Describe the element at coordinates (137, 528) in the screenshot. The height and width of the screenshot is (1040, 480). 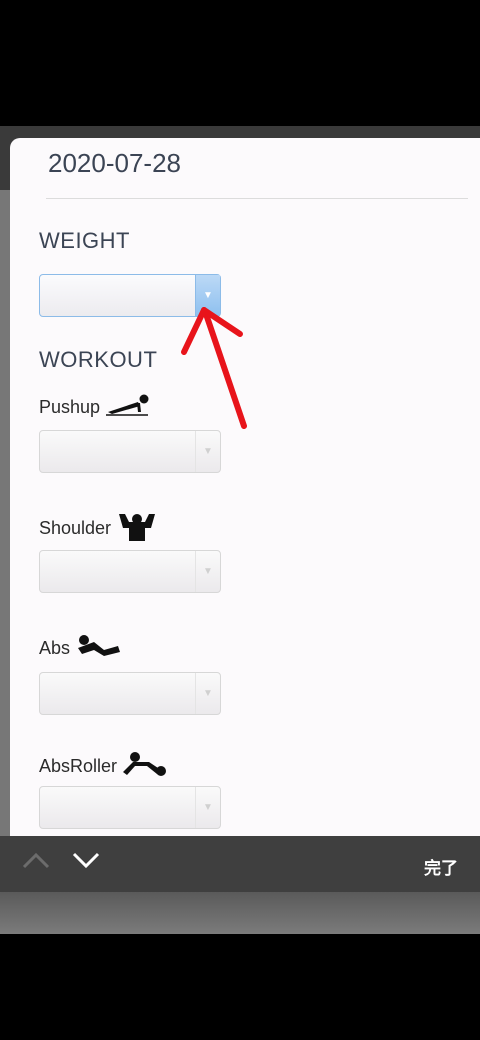
I see `shoulder-press-icon` at that location.